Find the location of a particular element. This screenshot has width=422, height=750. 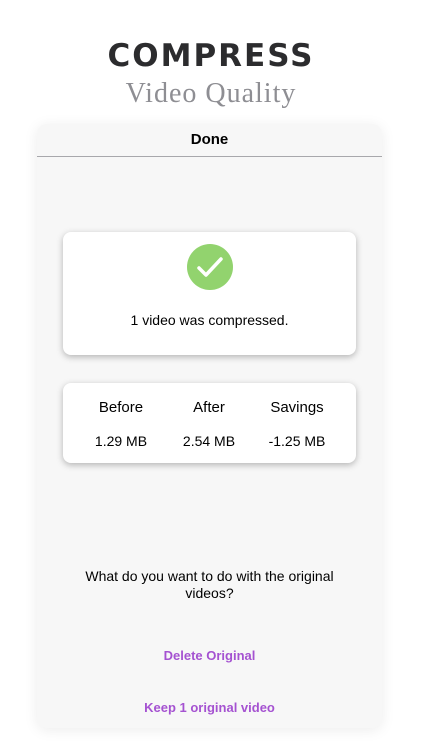

hero-title: COMPRESS is located at coordinates (211, 56).